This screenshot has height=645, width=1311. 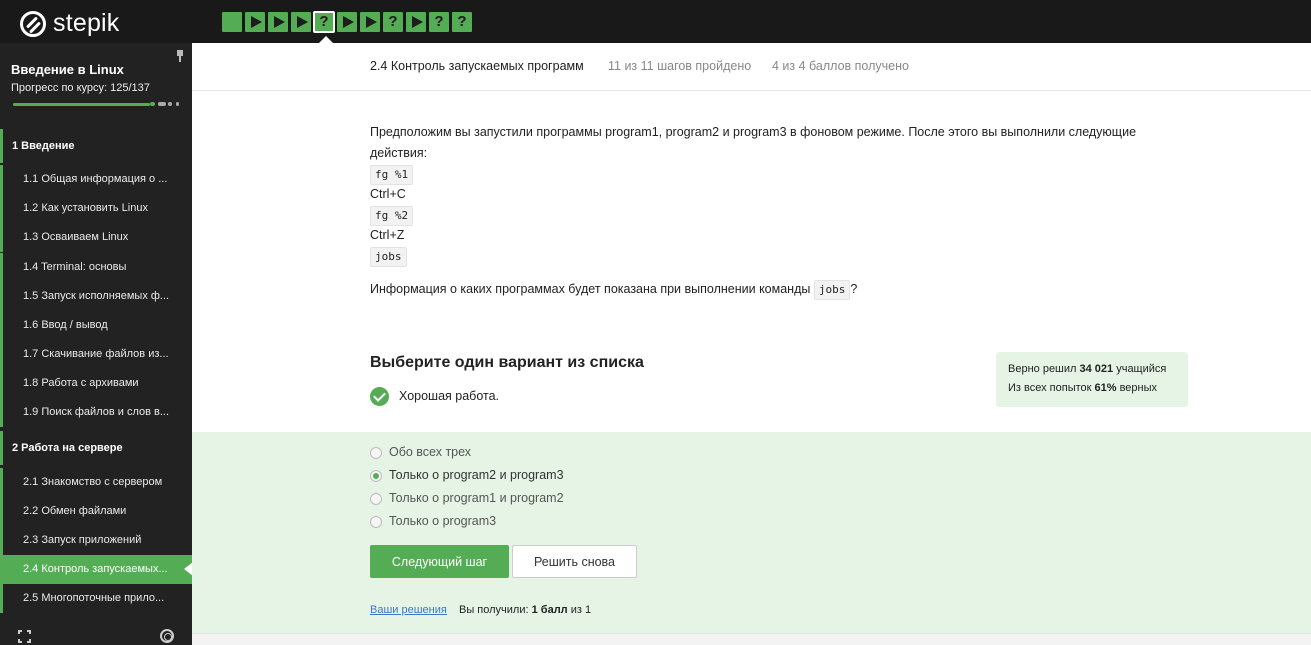 What do you see at coordinates (579, 610) in the screenshot?
I see `score-text: из 1` at bounding box center [579, 610].